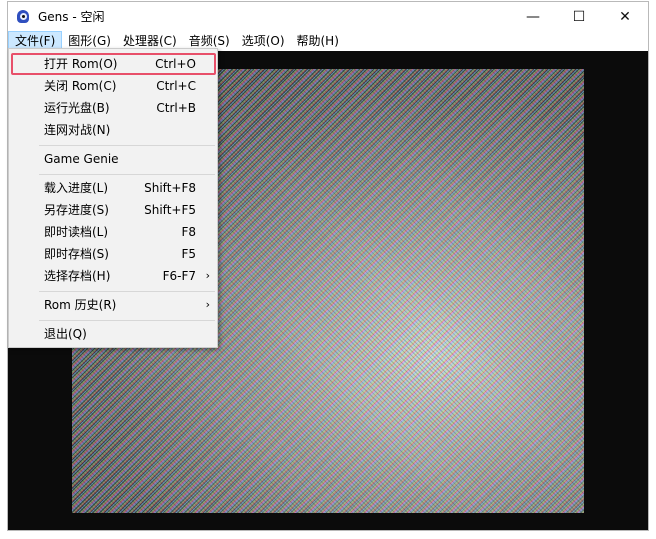 Image resolution: width=656 pixels, height=539 pixels. What do you see at coordinates (113, 334) in the screenshot?
I see `menu-item-exit: 退出(Q)` at bounding box center [113, 334].